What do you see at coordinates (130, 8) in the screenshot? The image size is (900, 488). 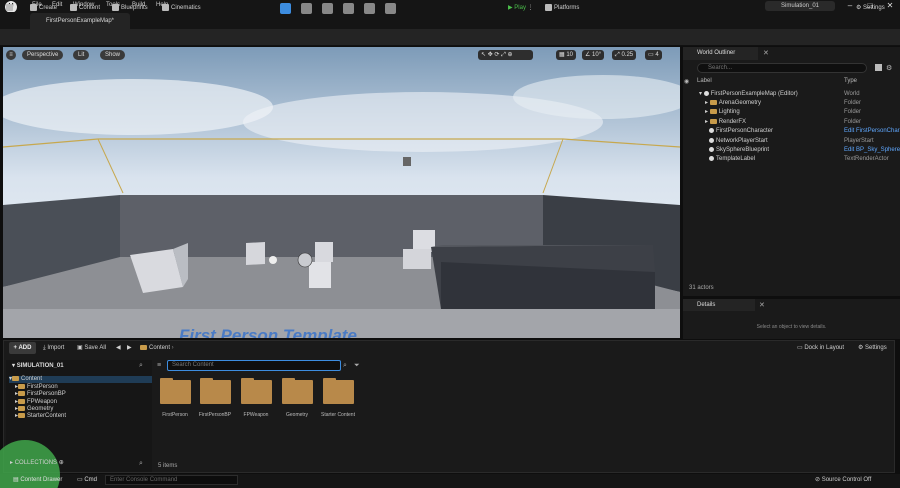 I see `blueprints-button: Blueprints` at bounding box center [130, 8].